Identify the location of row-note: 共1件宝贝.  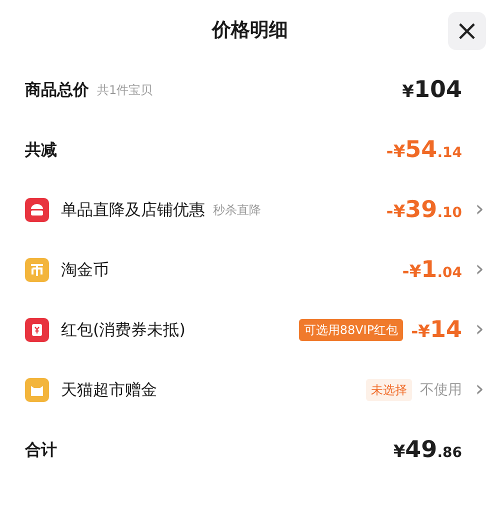
(125, 90).